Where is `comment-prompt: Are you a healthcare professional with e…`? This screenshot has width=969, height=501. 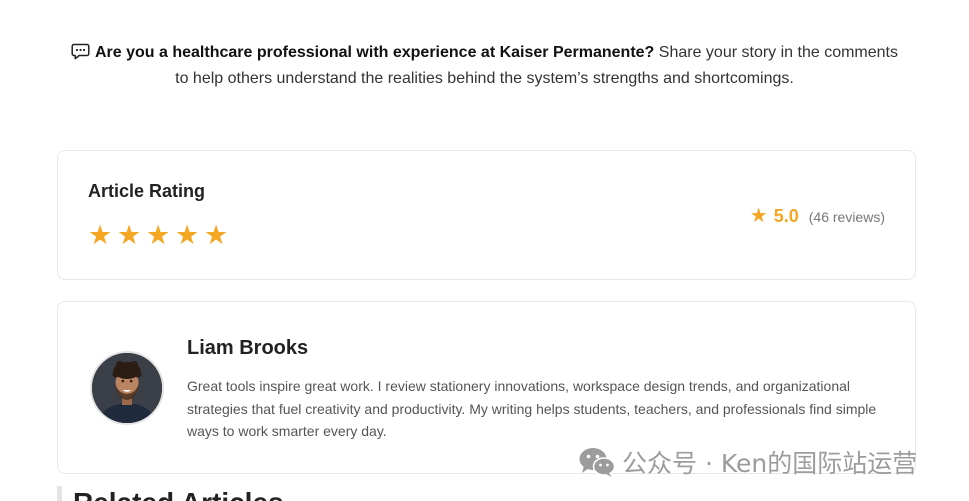 comment-prompt: Are you a healthcare professional with e… is located at coordinates (484, 66).